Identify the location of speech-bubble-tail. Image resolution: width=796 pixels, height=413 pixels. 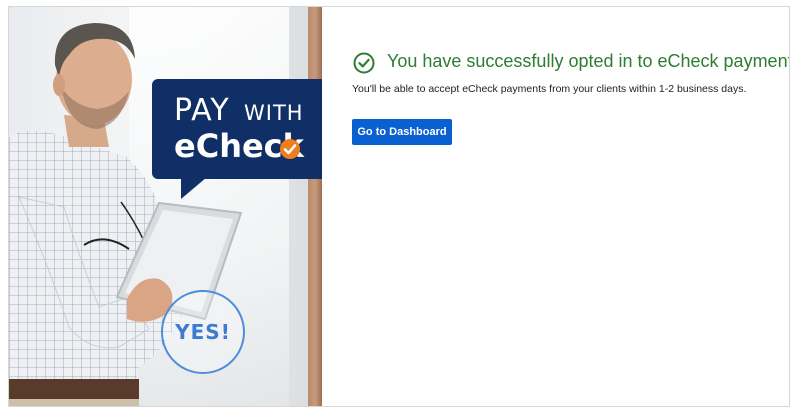
(194, 188).